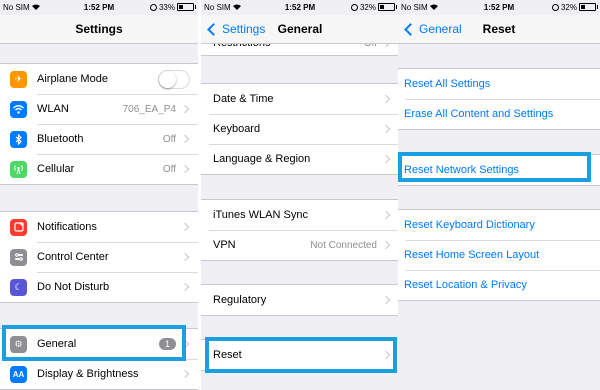  I want to click on row-label: Cellular, so click(56, 169).